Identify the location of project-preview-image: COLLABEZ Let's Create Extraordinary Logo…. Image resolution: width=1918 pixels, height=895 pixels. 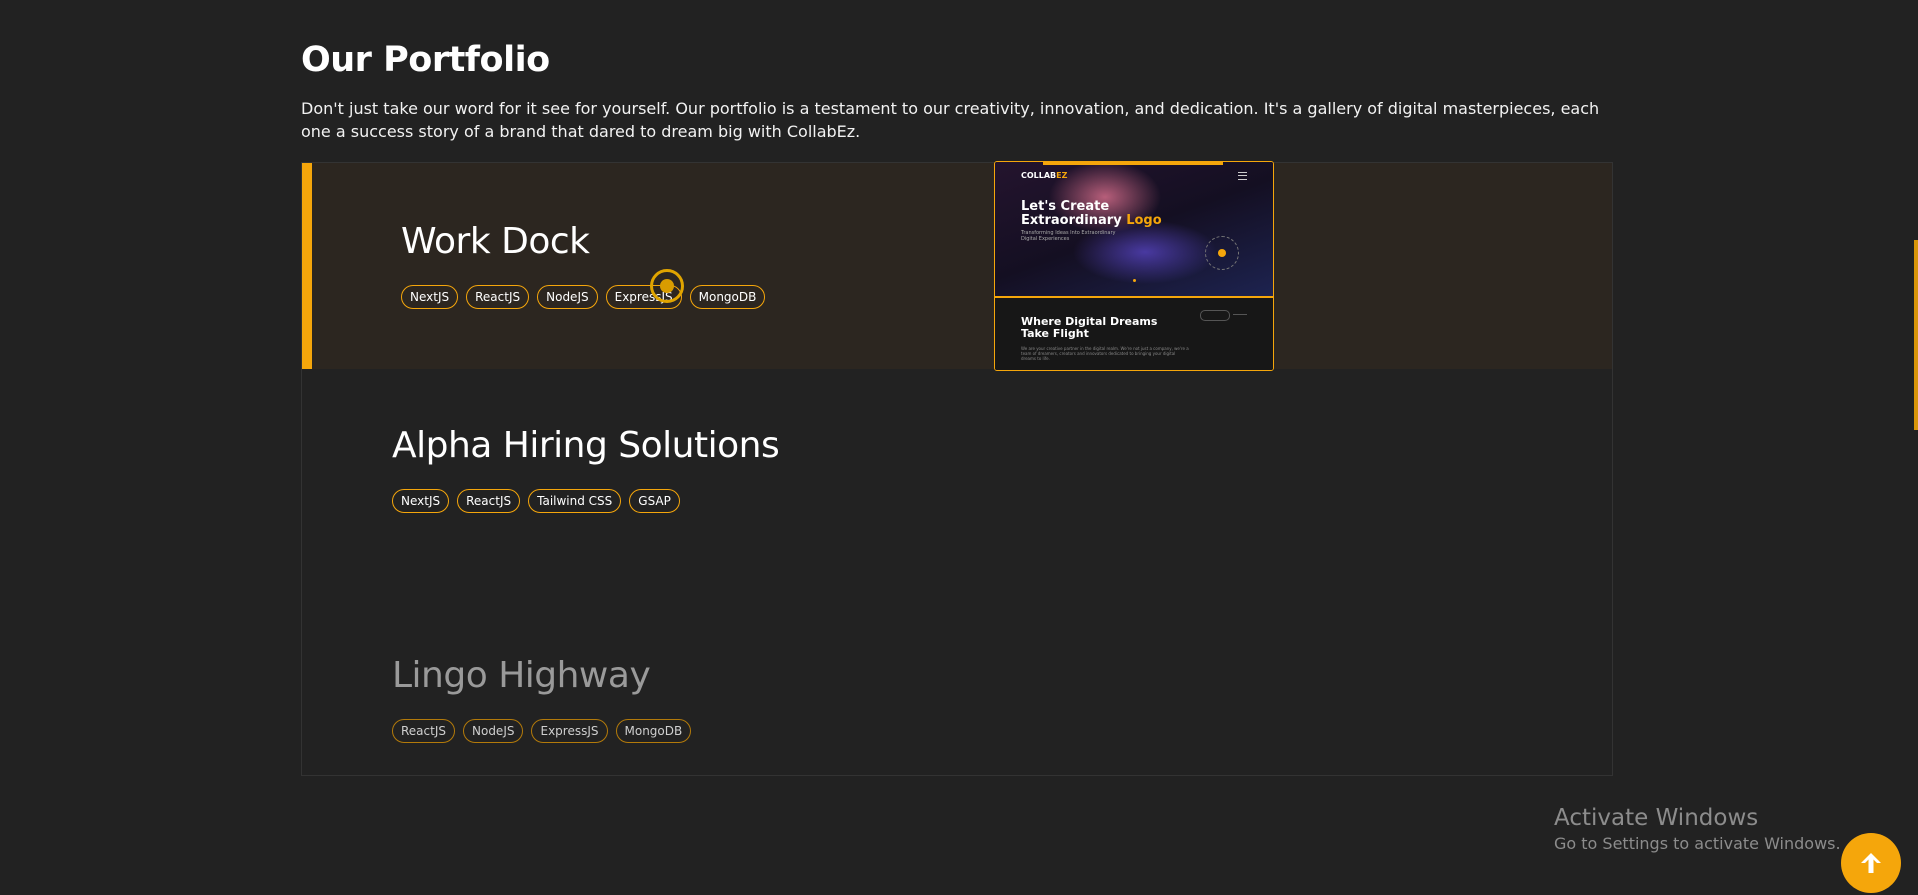
(1134, 266).